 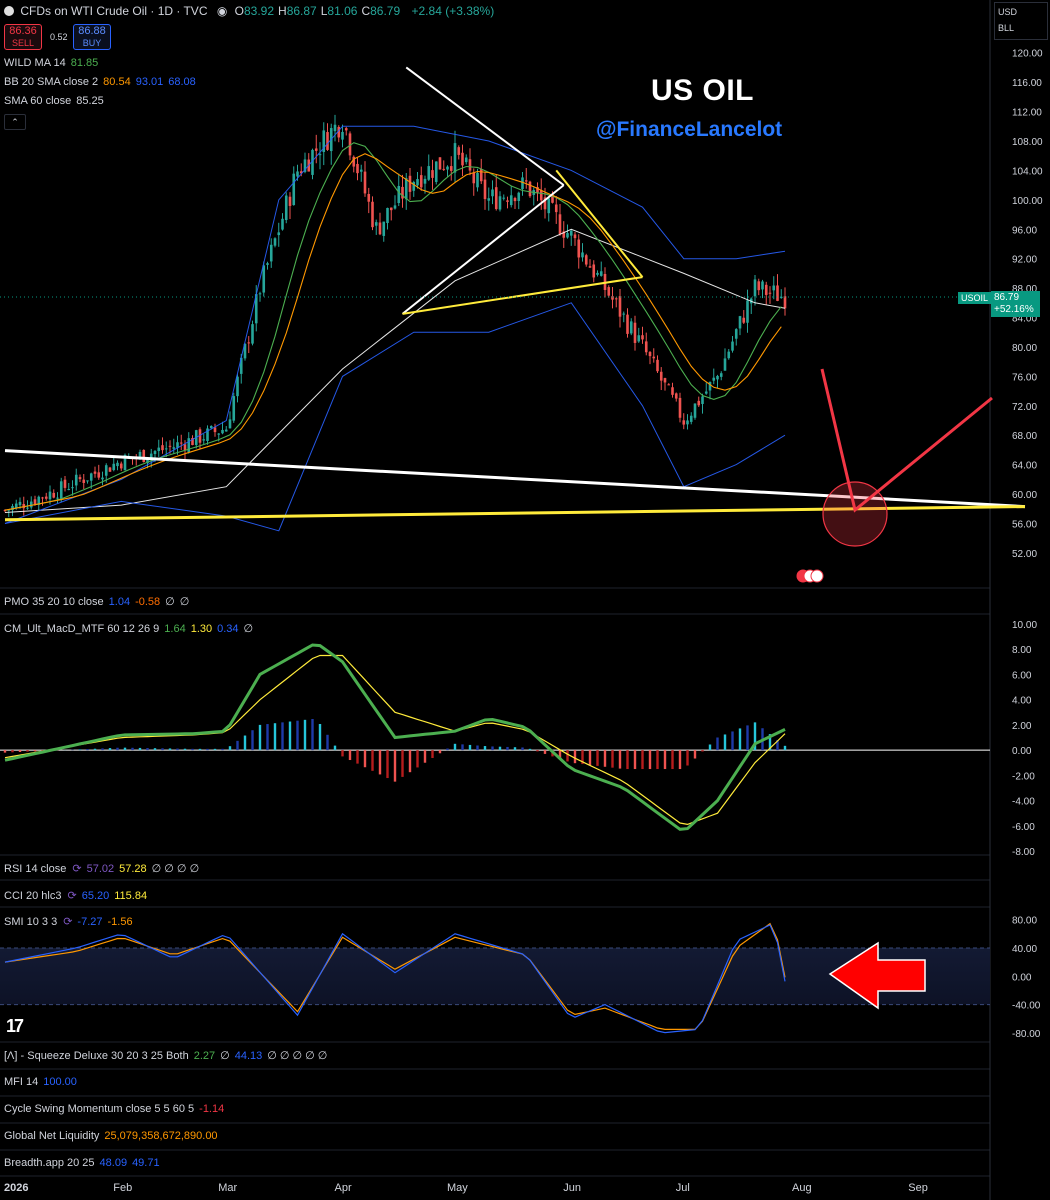 What do you see at coordinates (133, 869) in the screenshot?
I see `indicator-value: 57.28` at bounding box center [133, 869].